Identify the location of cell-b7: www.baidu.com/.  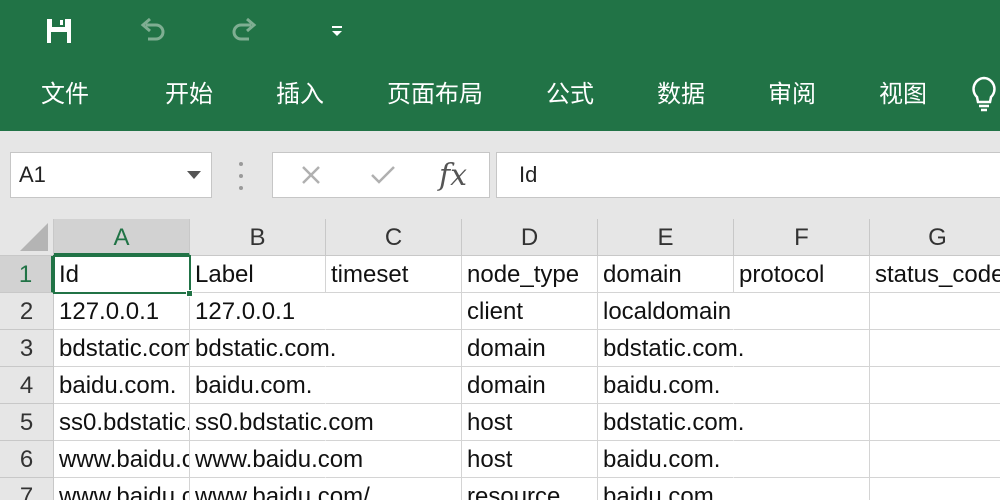
(280, 489).